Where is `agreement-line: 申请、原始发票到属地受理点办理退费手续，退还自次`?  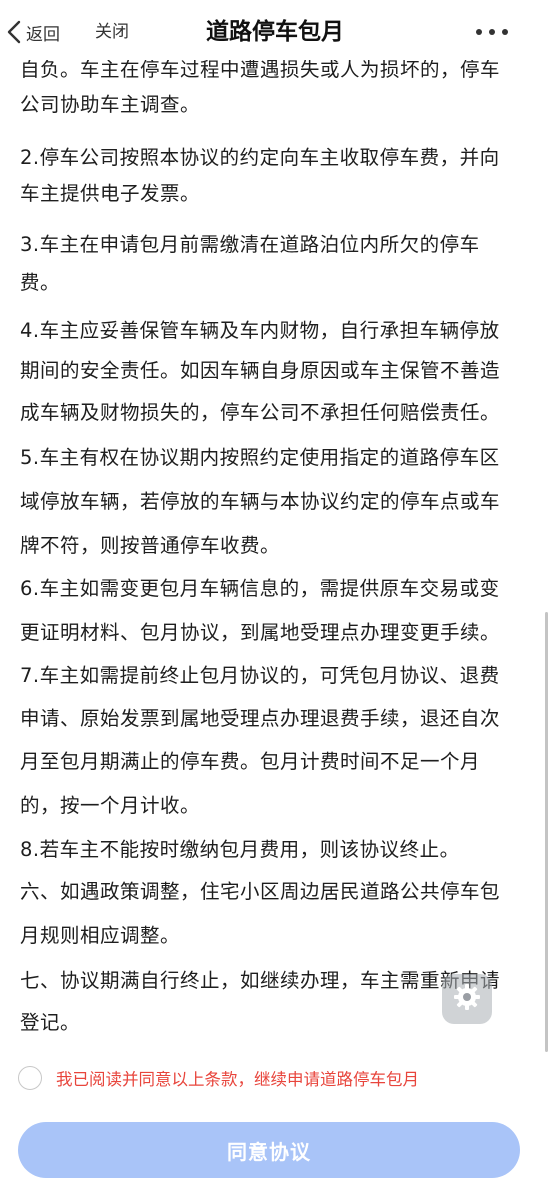
agreement-line: 申请、原始发票到属地受理点办理退费手续，退还自次 is located at coordinates (260, 718).